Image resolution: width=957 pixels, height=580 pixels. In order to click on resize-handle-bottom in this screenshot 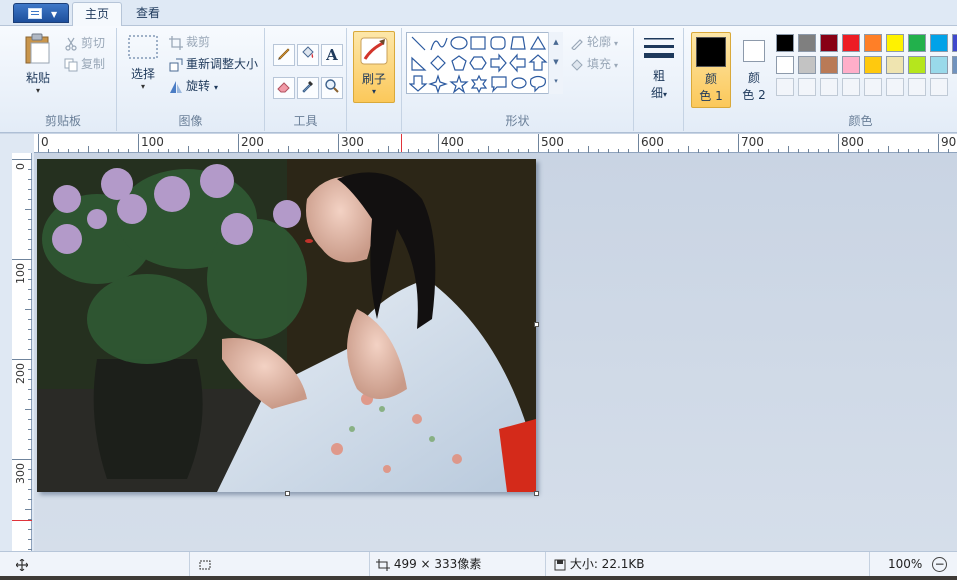, I will do `click(287, 493)`.